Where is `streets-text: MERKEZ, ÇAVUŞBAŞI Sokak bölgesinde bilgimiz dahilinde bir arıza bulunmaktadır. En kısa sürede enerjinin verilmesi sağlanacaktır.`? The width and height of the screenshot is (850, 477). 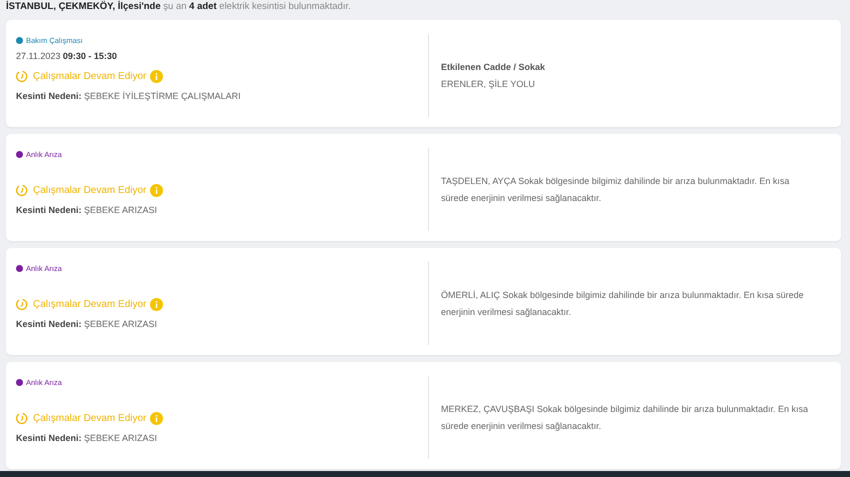 streets-text: MERKEZ, ÇAVUŞBAŞI Sokak bölgesinde bilgimiz dahilinde bir arıza bulunmaktadır. En kısa sürede enerjinin verilmesi sağlanacaktır. is located at coordinates (625, 417).